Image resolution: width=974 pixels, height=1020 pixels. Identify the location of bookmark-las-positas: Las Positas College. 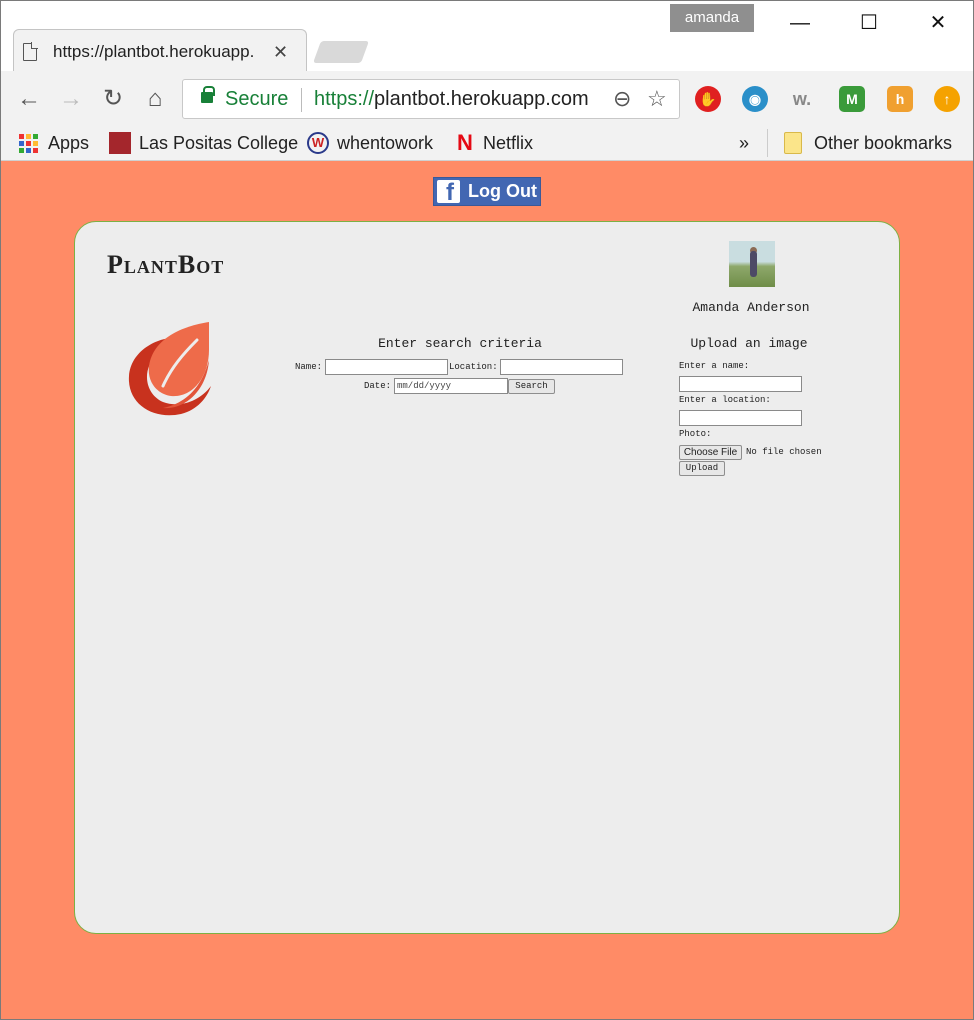
(203, 143).